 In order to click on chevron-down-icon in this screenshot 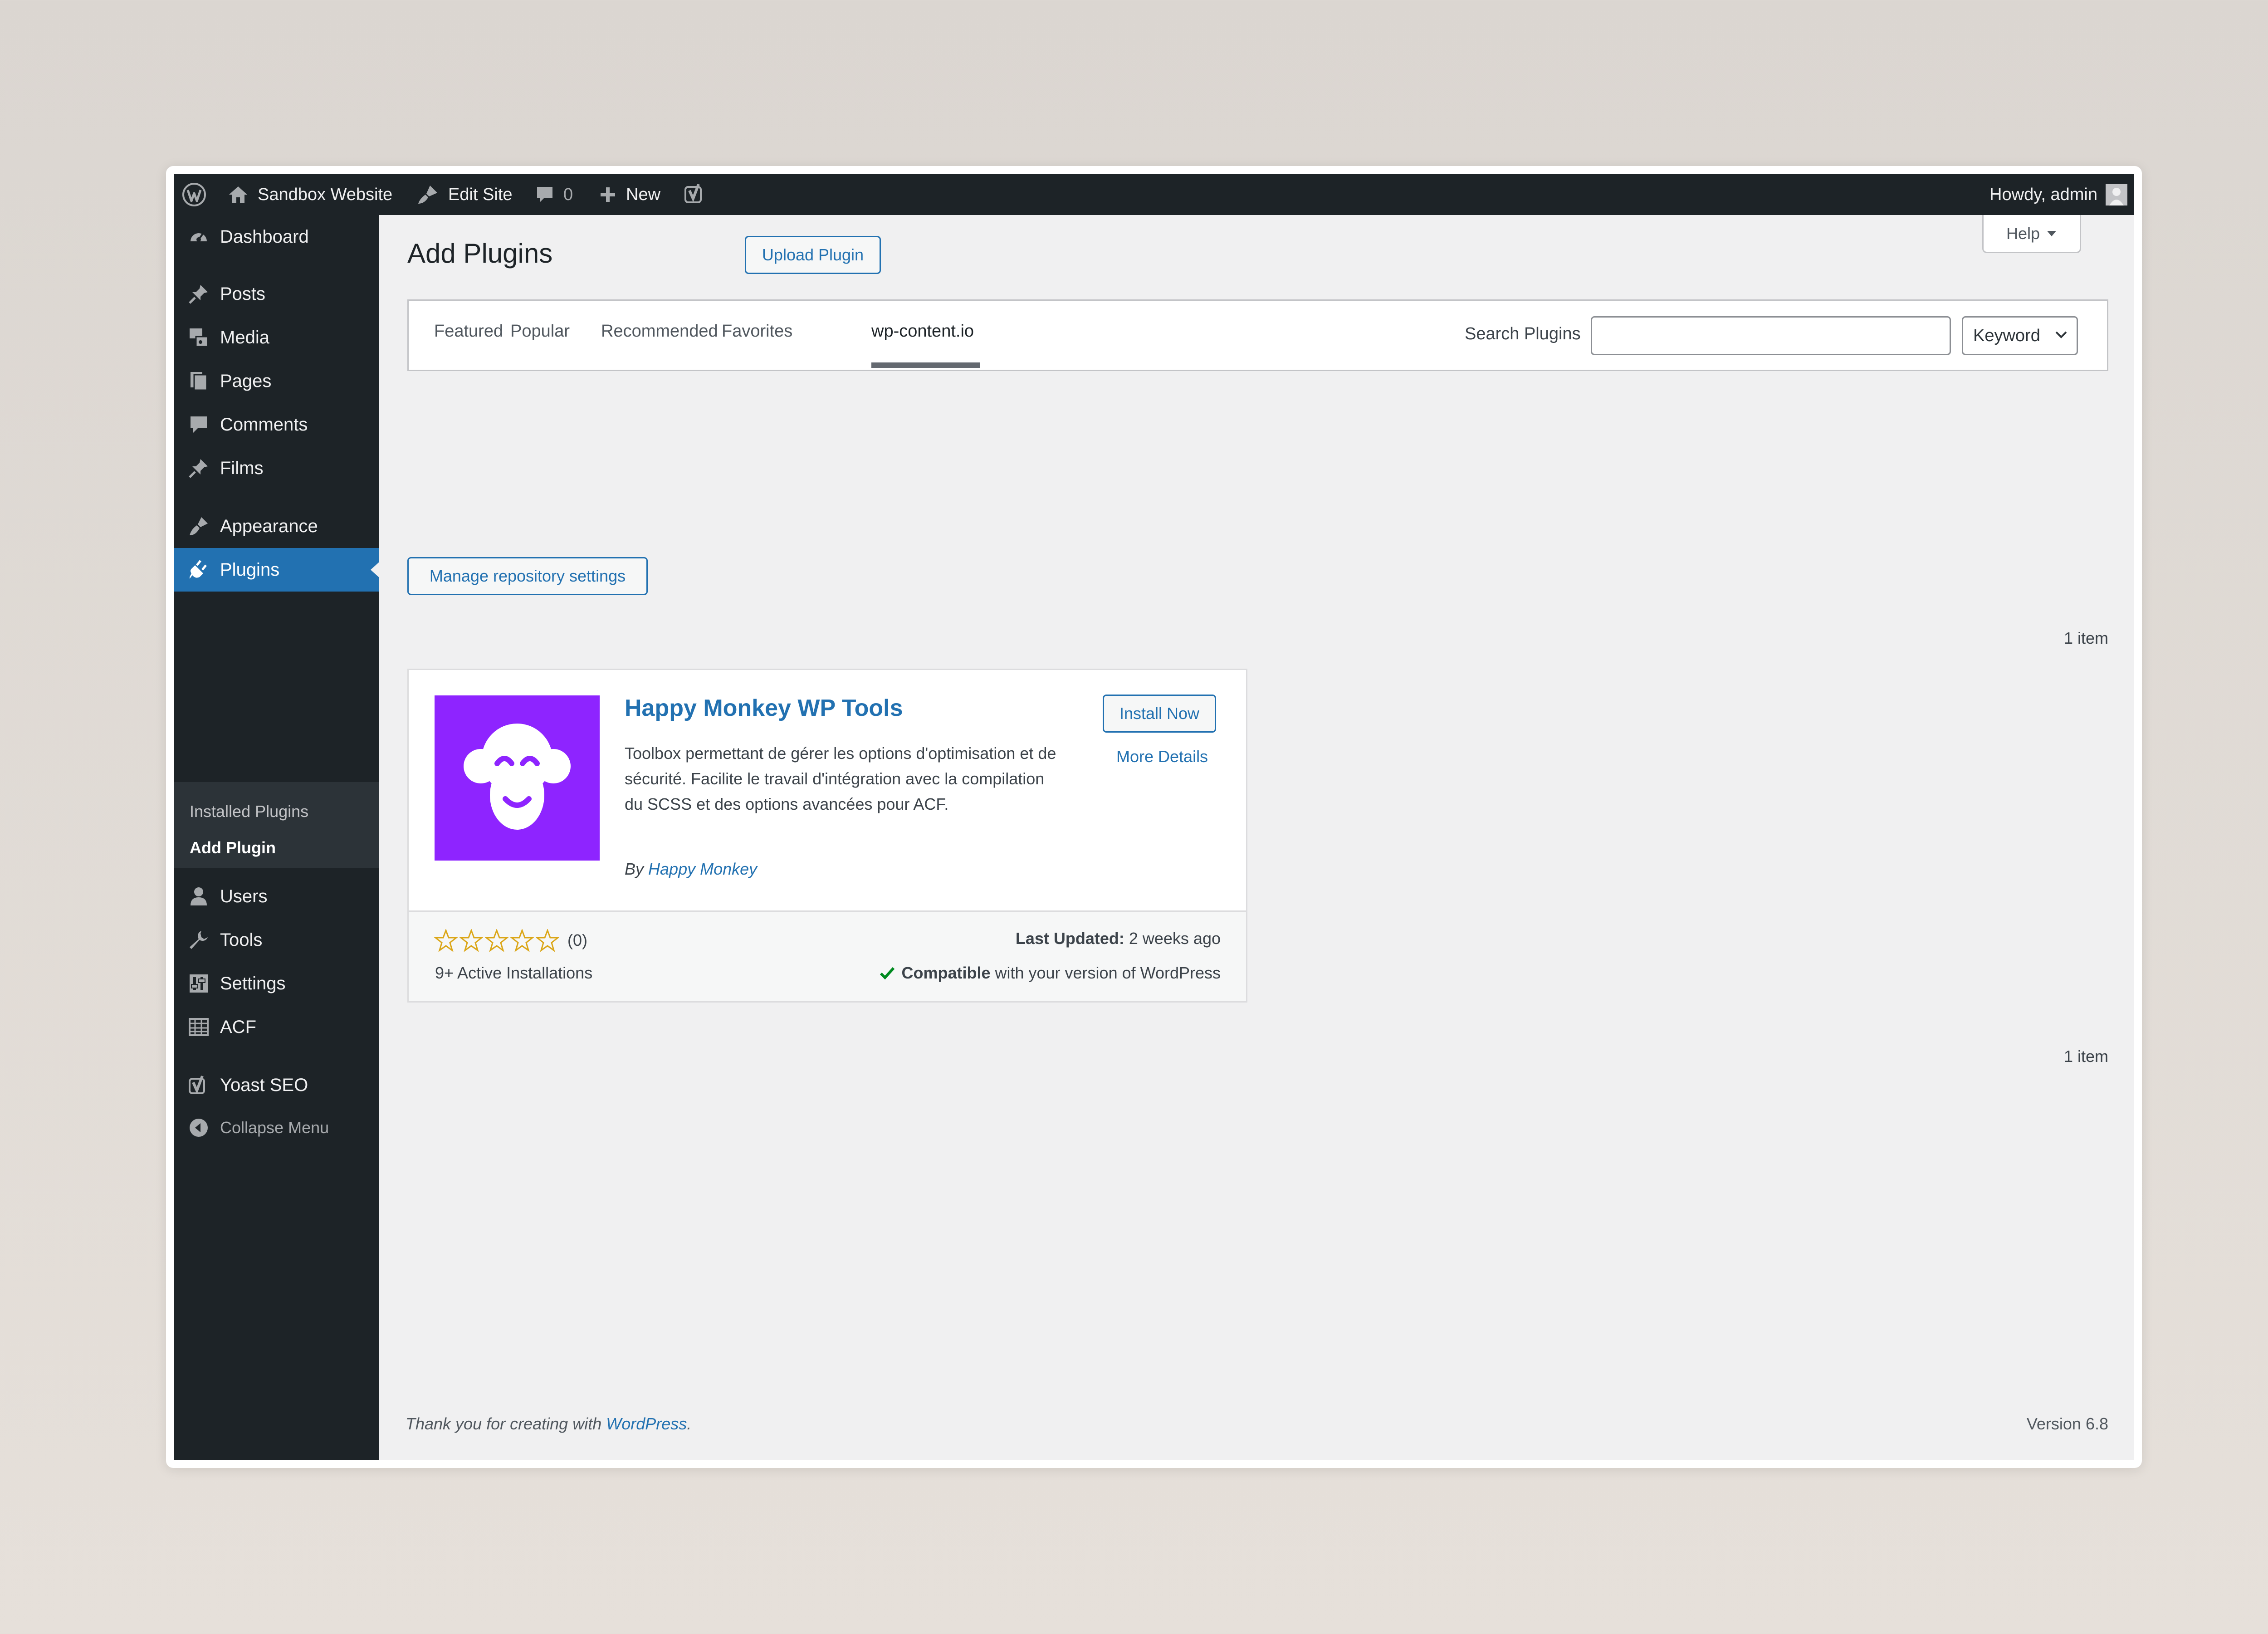, I will do `click(2061, 334)`.